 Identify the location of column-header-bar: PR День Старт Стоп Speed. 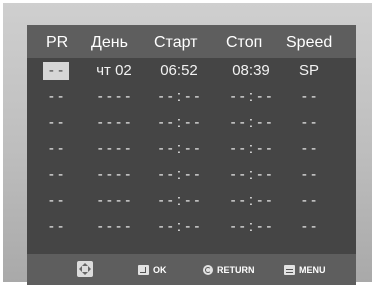
(191, 41).